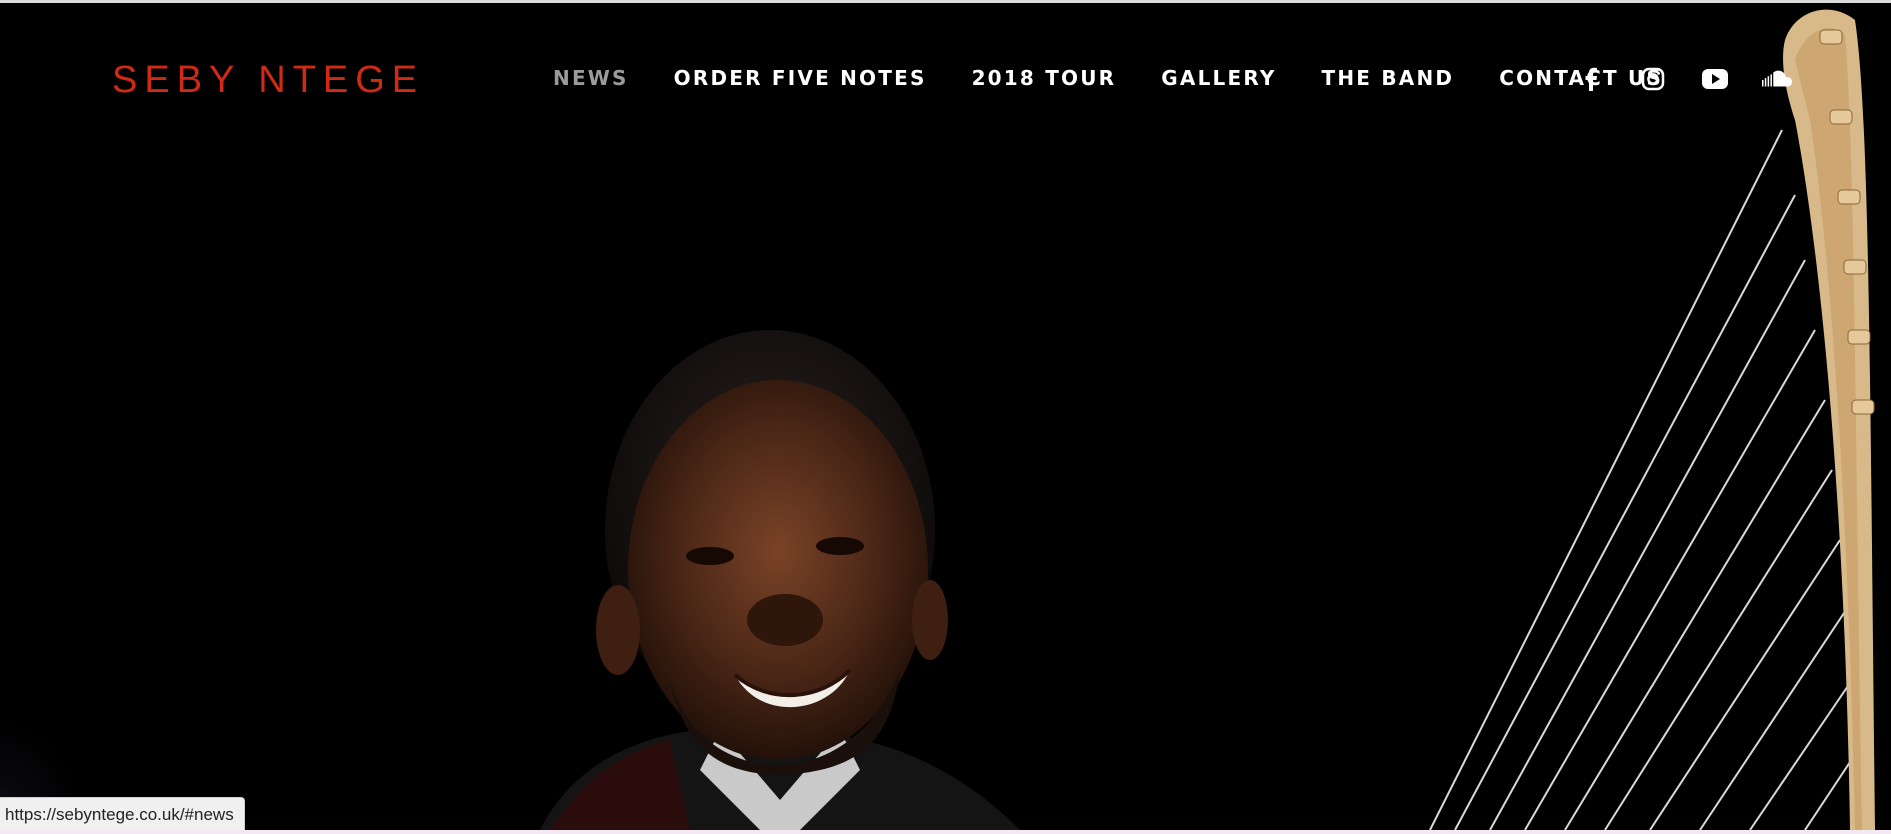 Image resolution: width=1891 pixels, height=834 pixels. What do you see at coordinates (1044, 78) in the screenshot?
I see `nav-item-2018-tour: 2018 TOUR` at bounding box center [1044, 78].